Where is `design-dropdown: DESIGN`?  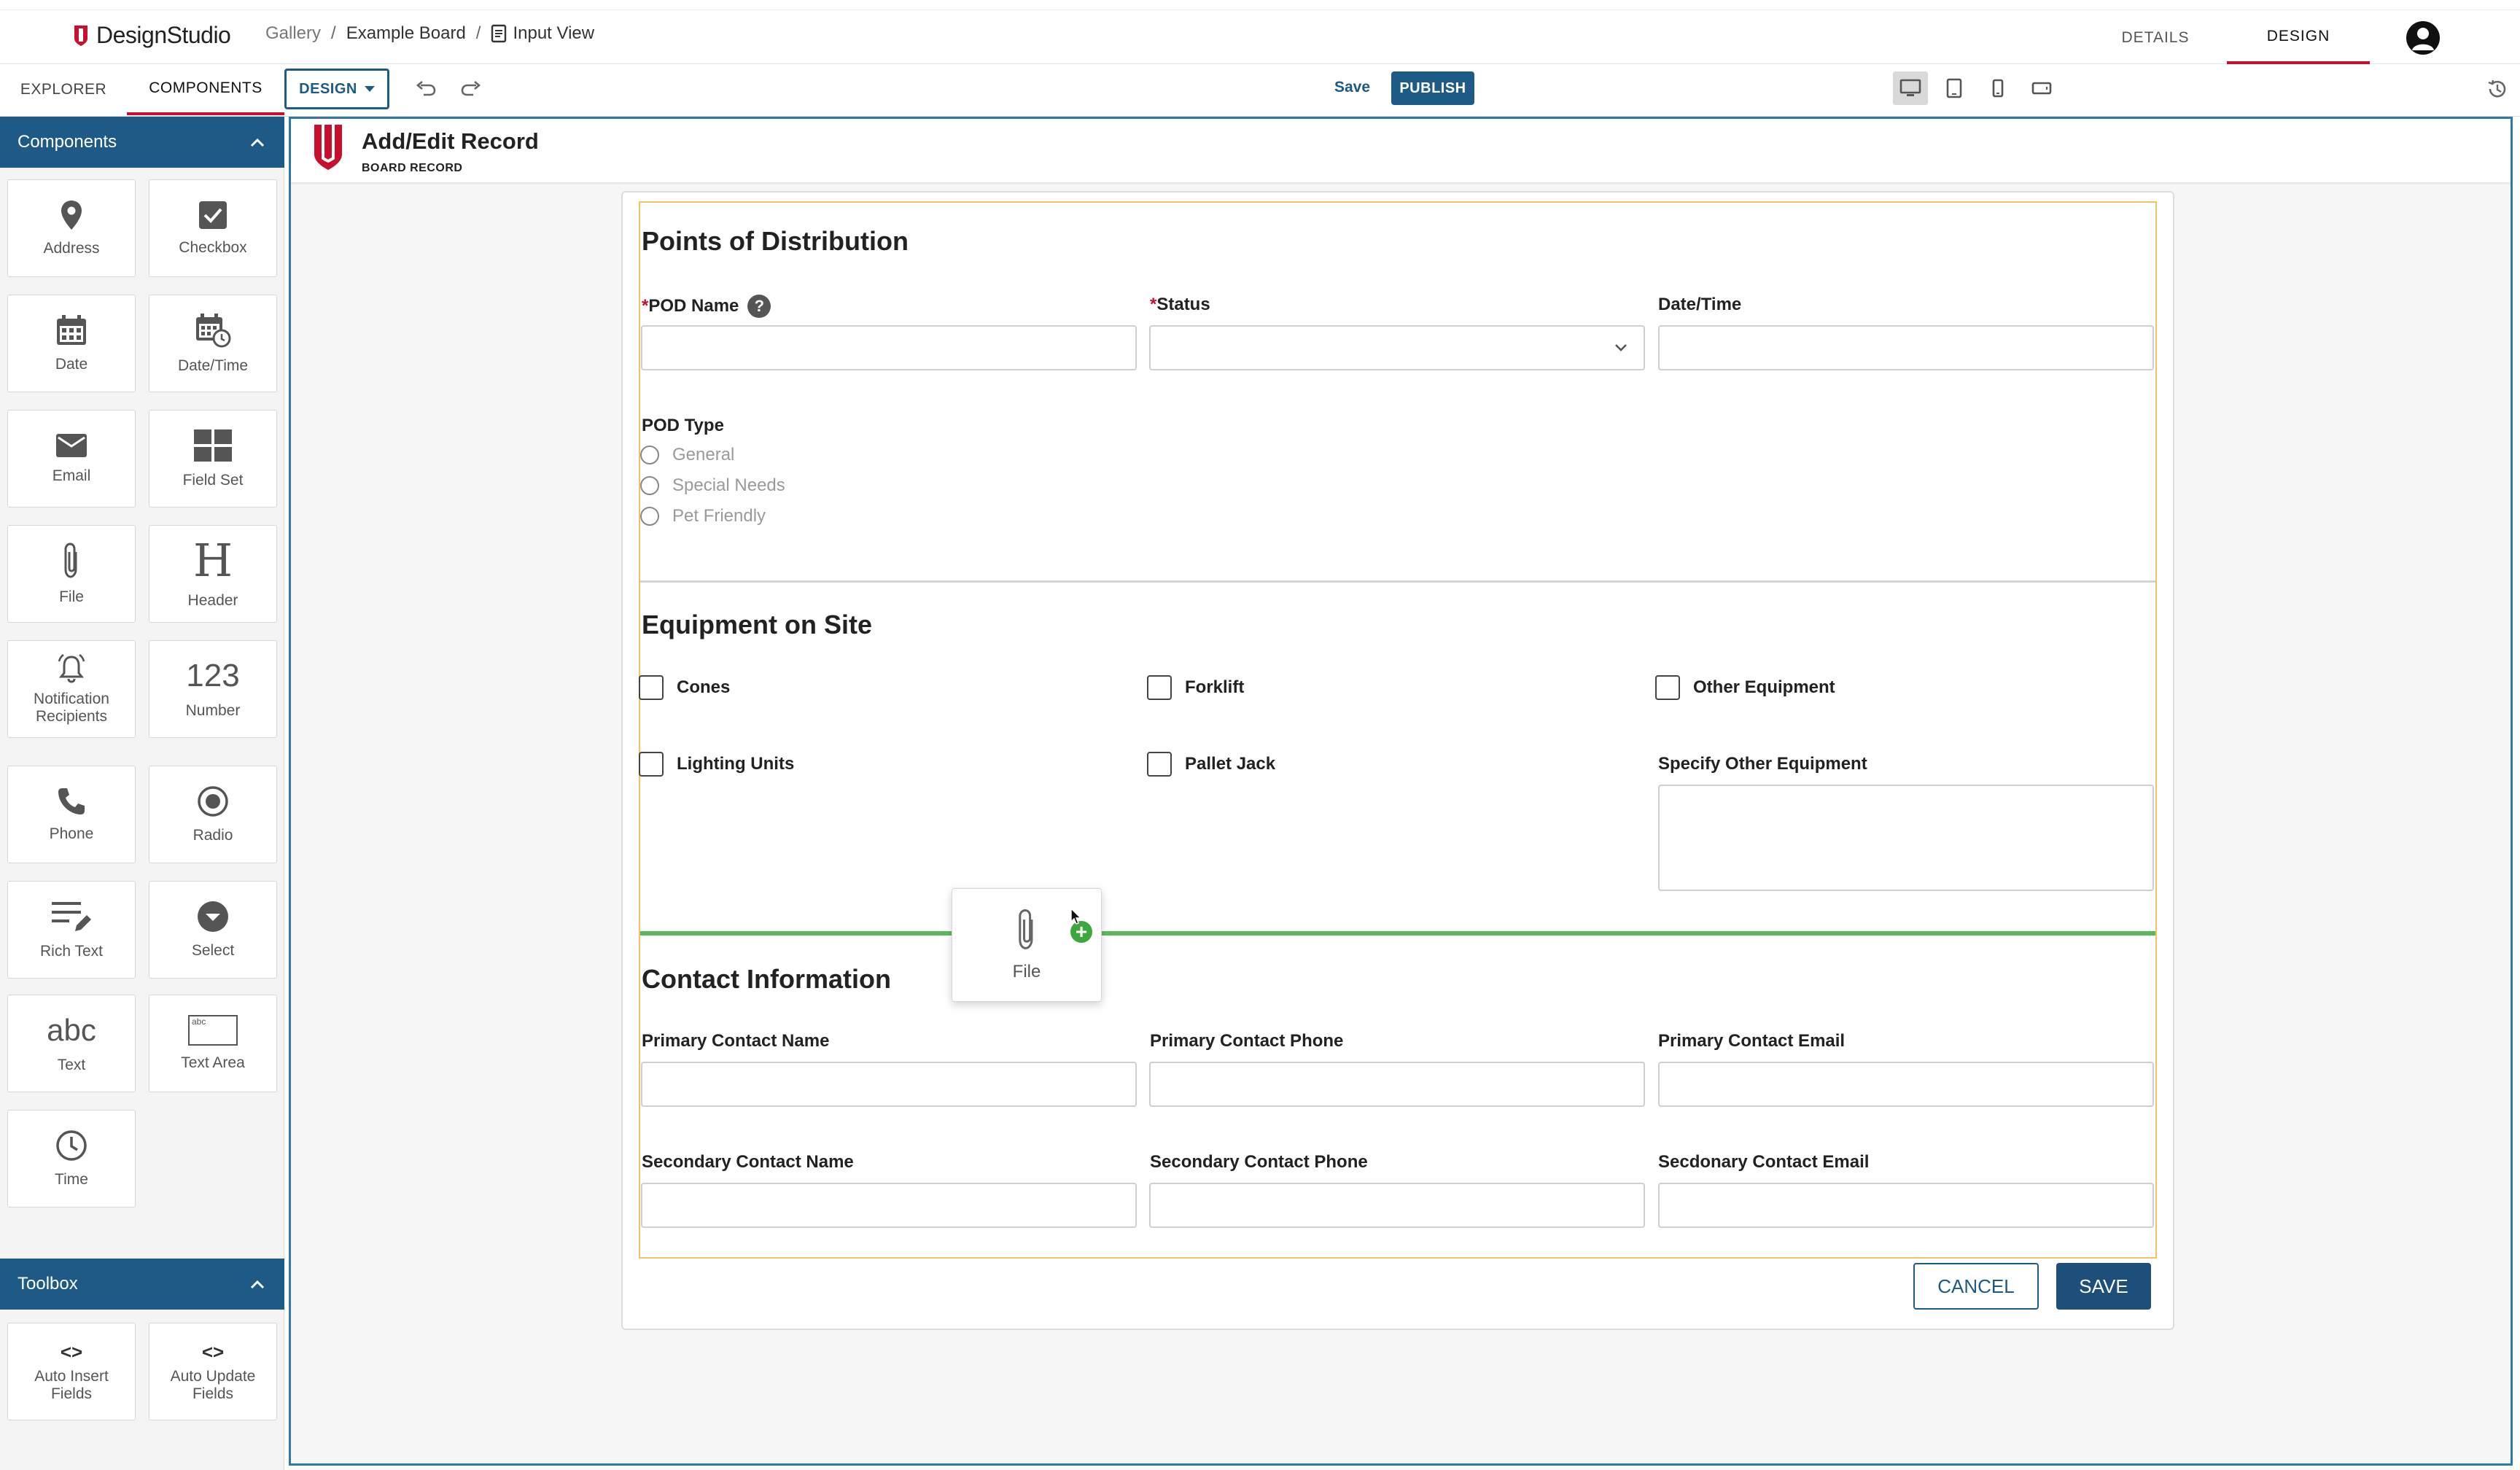
design-dropdown: DESIGN is located at coordinates (336, 89).